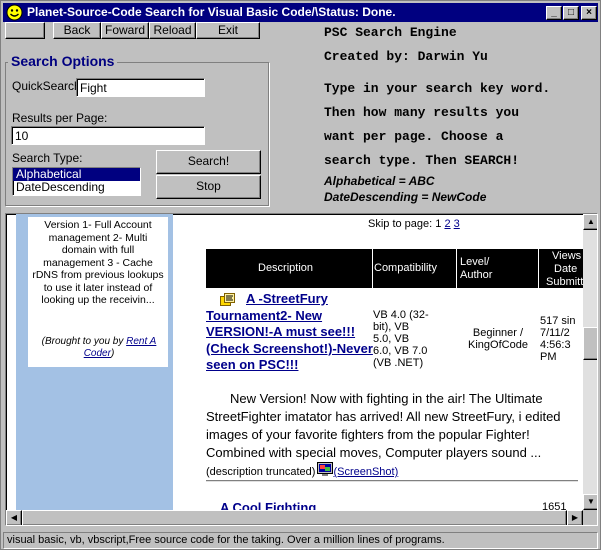 This screenshot has width=601, height=550. I want to click on search-type-list: Alphabetical DateDescending, so click(76, 181).